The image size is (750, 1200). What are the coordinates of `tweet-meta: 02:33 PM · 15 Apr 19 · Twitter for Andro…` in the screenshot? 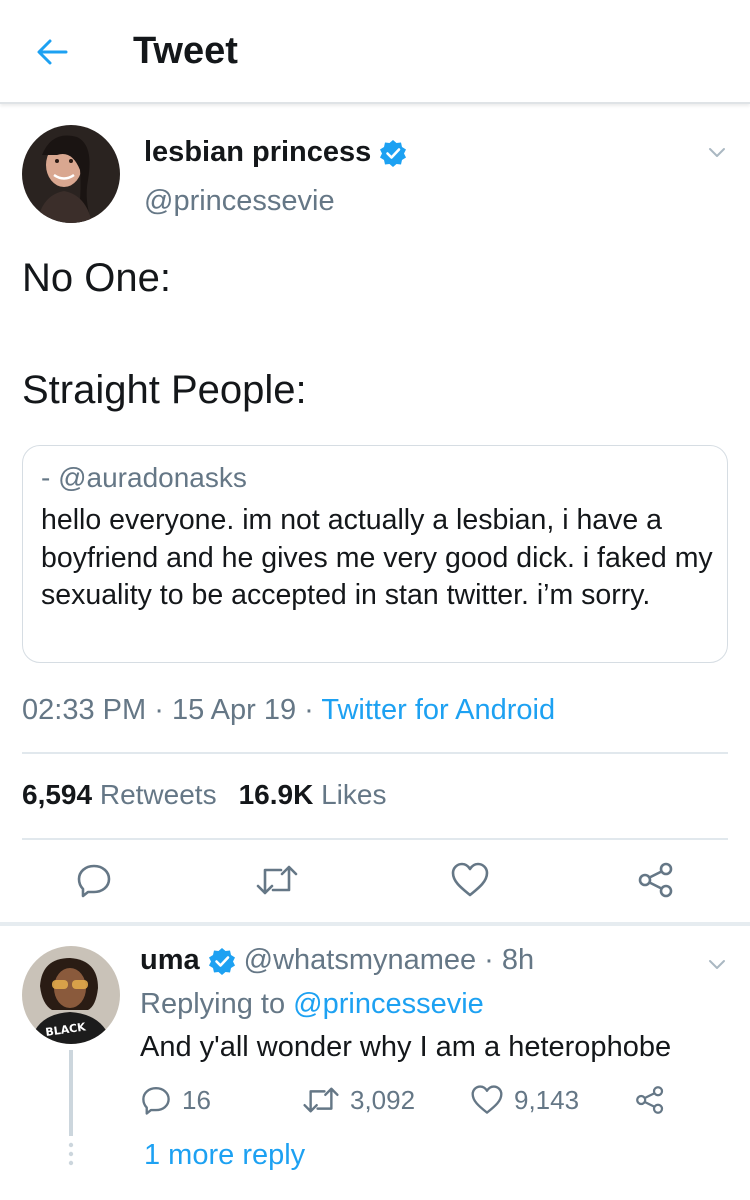 It's located at (288, 710).